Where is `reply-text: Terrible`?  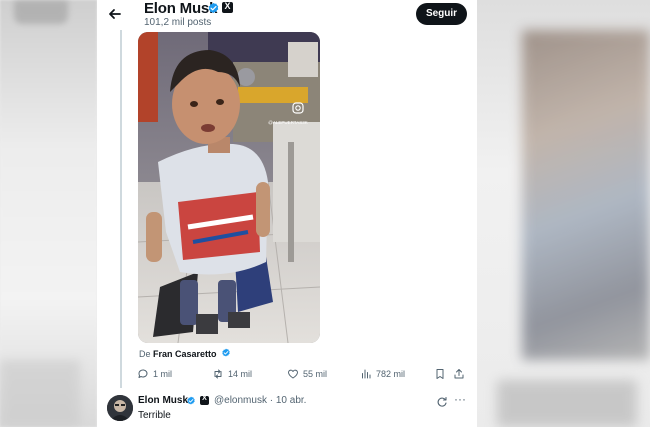
reply-text: Terrible is located at coordinates (154, 415).